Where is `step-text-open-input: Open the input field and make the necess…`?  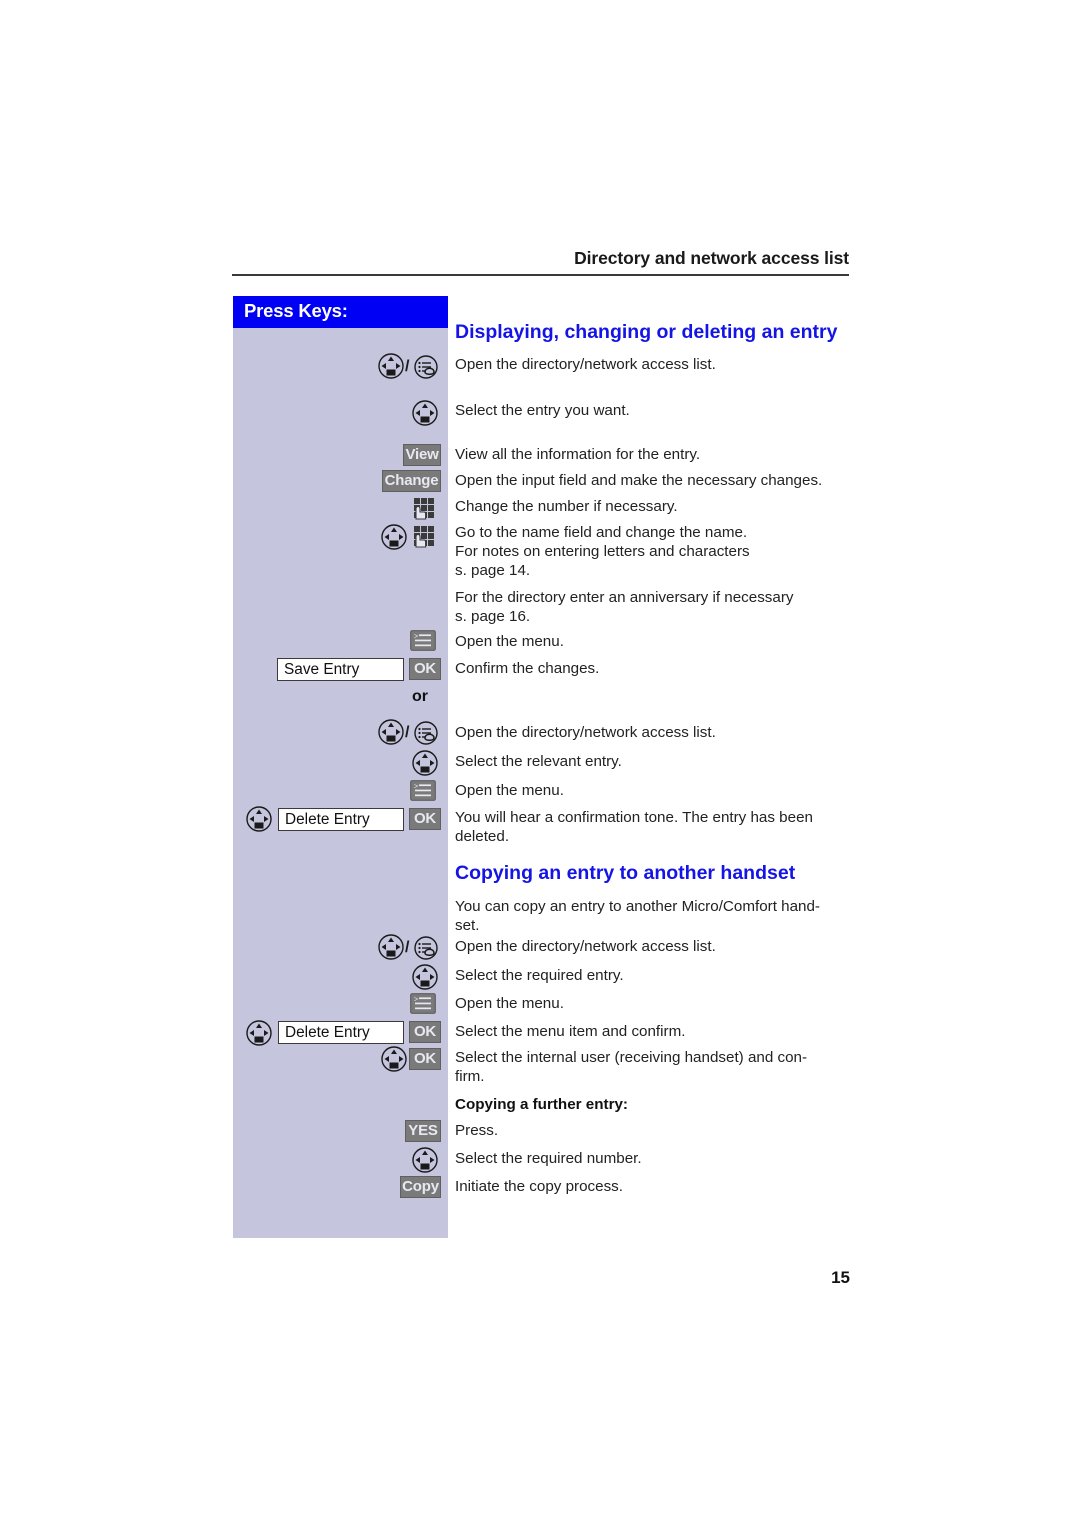
step-text-open-input: Open the input field and make the necess… is located at coordinates (639, 480).